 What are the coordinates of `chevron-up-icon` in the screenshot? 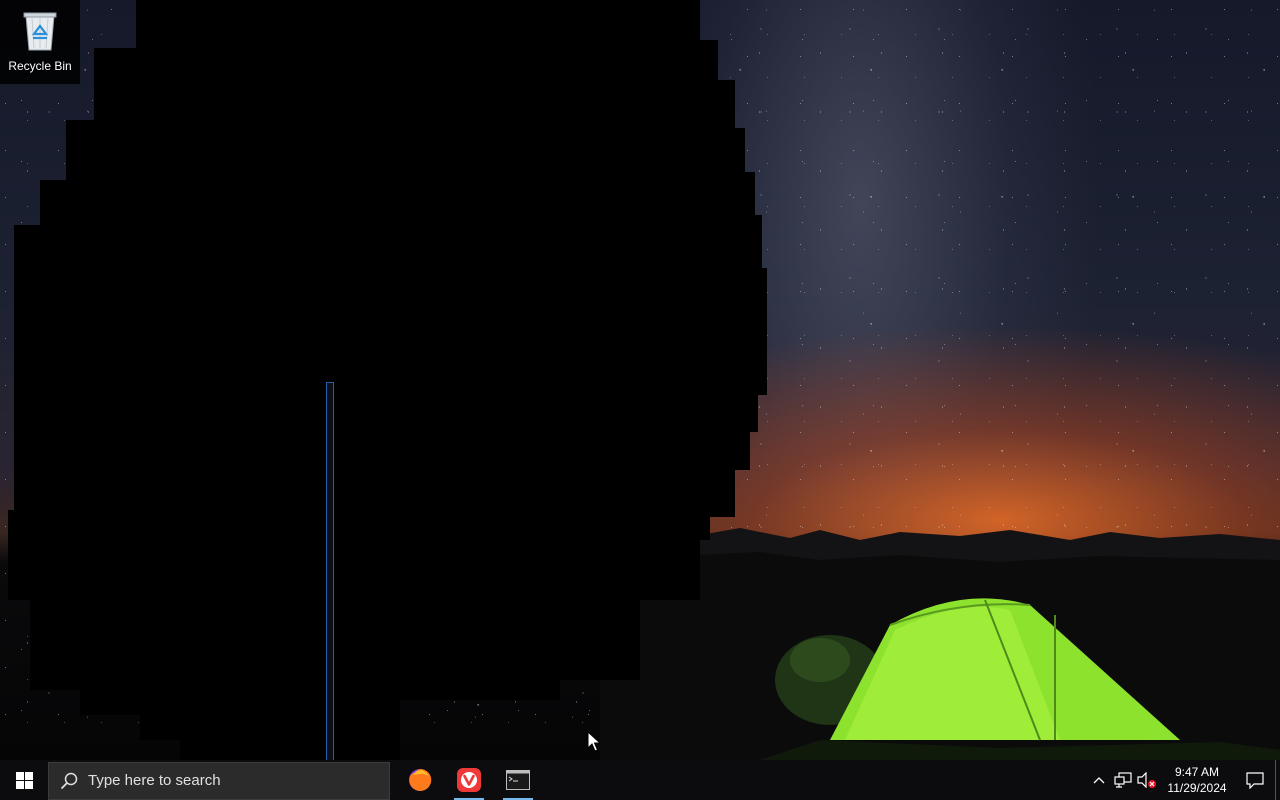 It's located at (1099, 780).